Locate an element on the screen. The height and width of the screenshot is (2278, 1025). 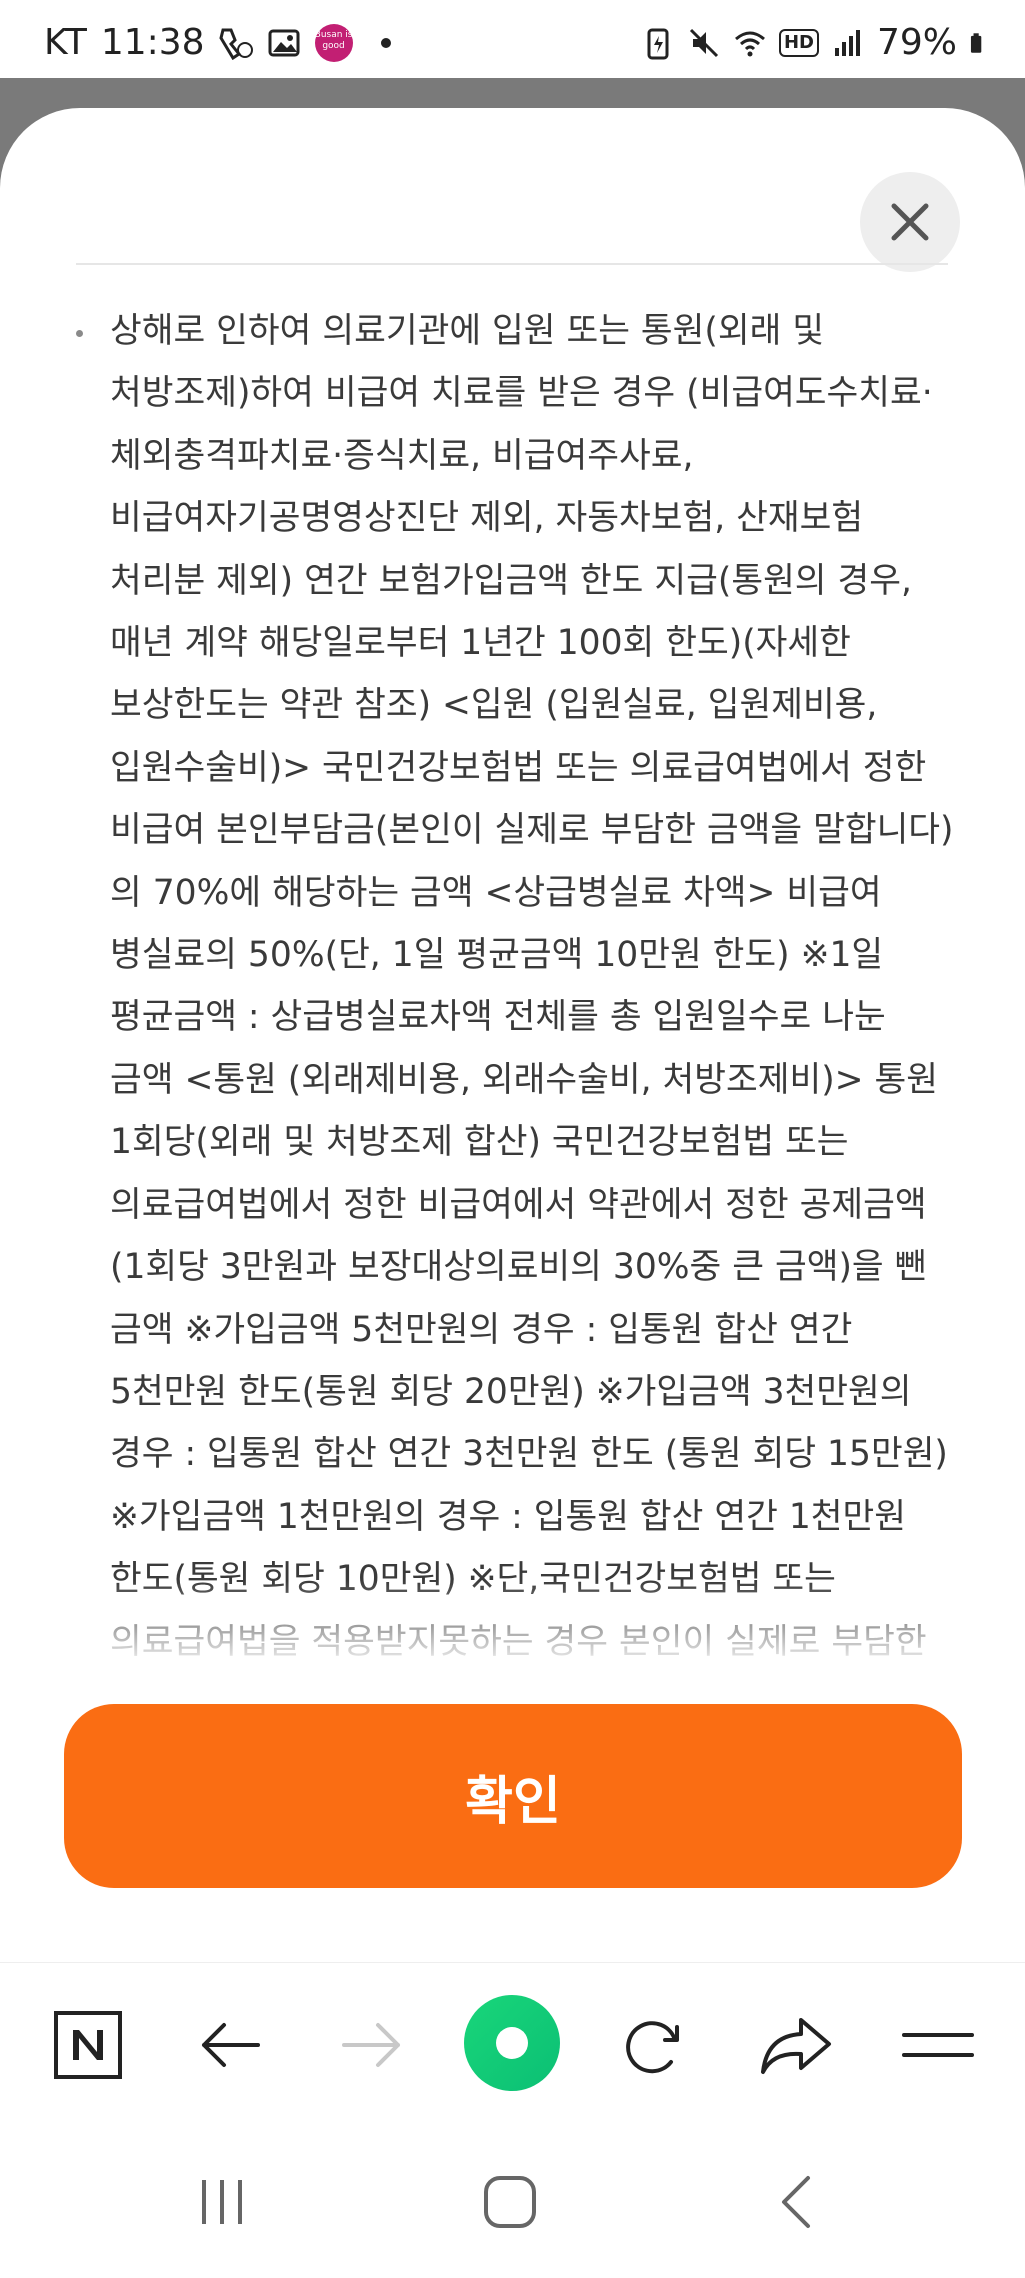
busan-app-icon: Busan is good is located at coordinates (333, 42).